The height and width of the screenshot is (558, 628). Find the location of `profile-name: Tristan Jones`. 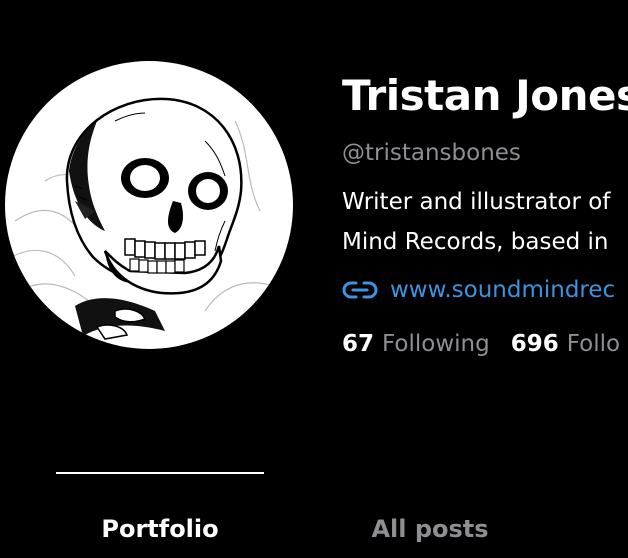

profile-name: Tristan Jones is located at coordinates (485, 95).